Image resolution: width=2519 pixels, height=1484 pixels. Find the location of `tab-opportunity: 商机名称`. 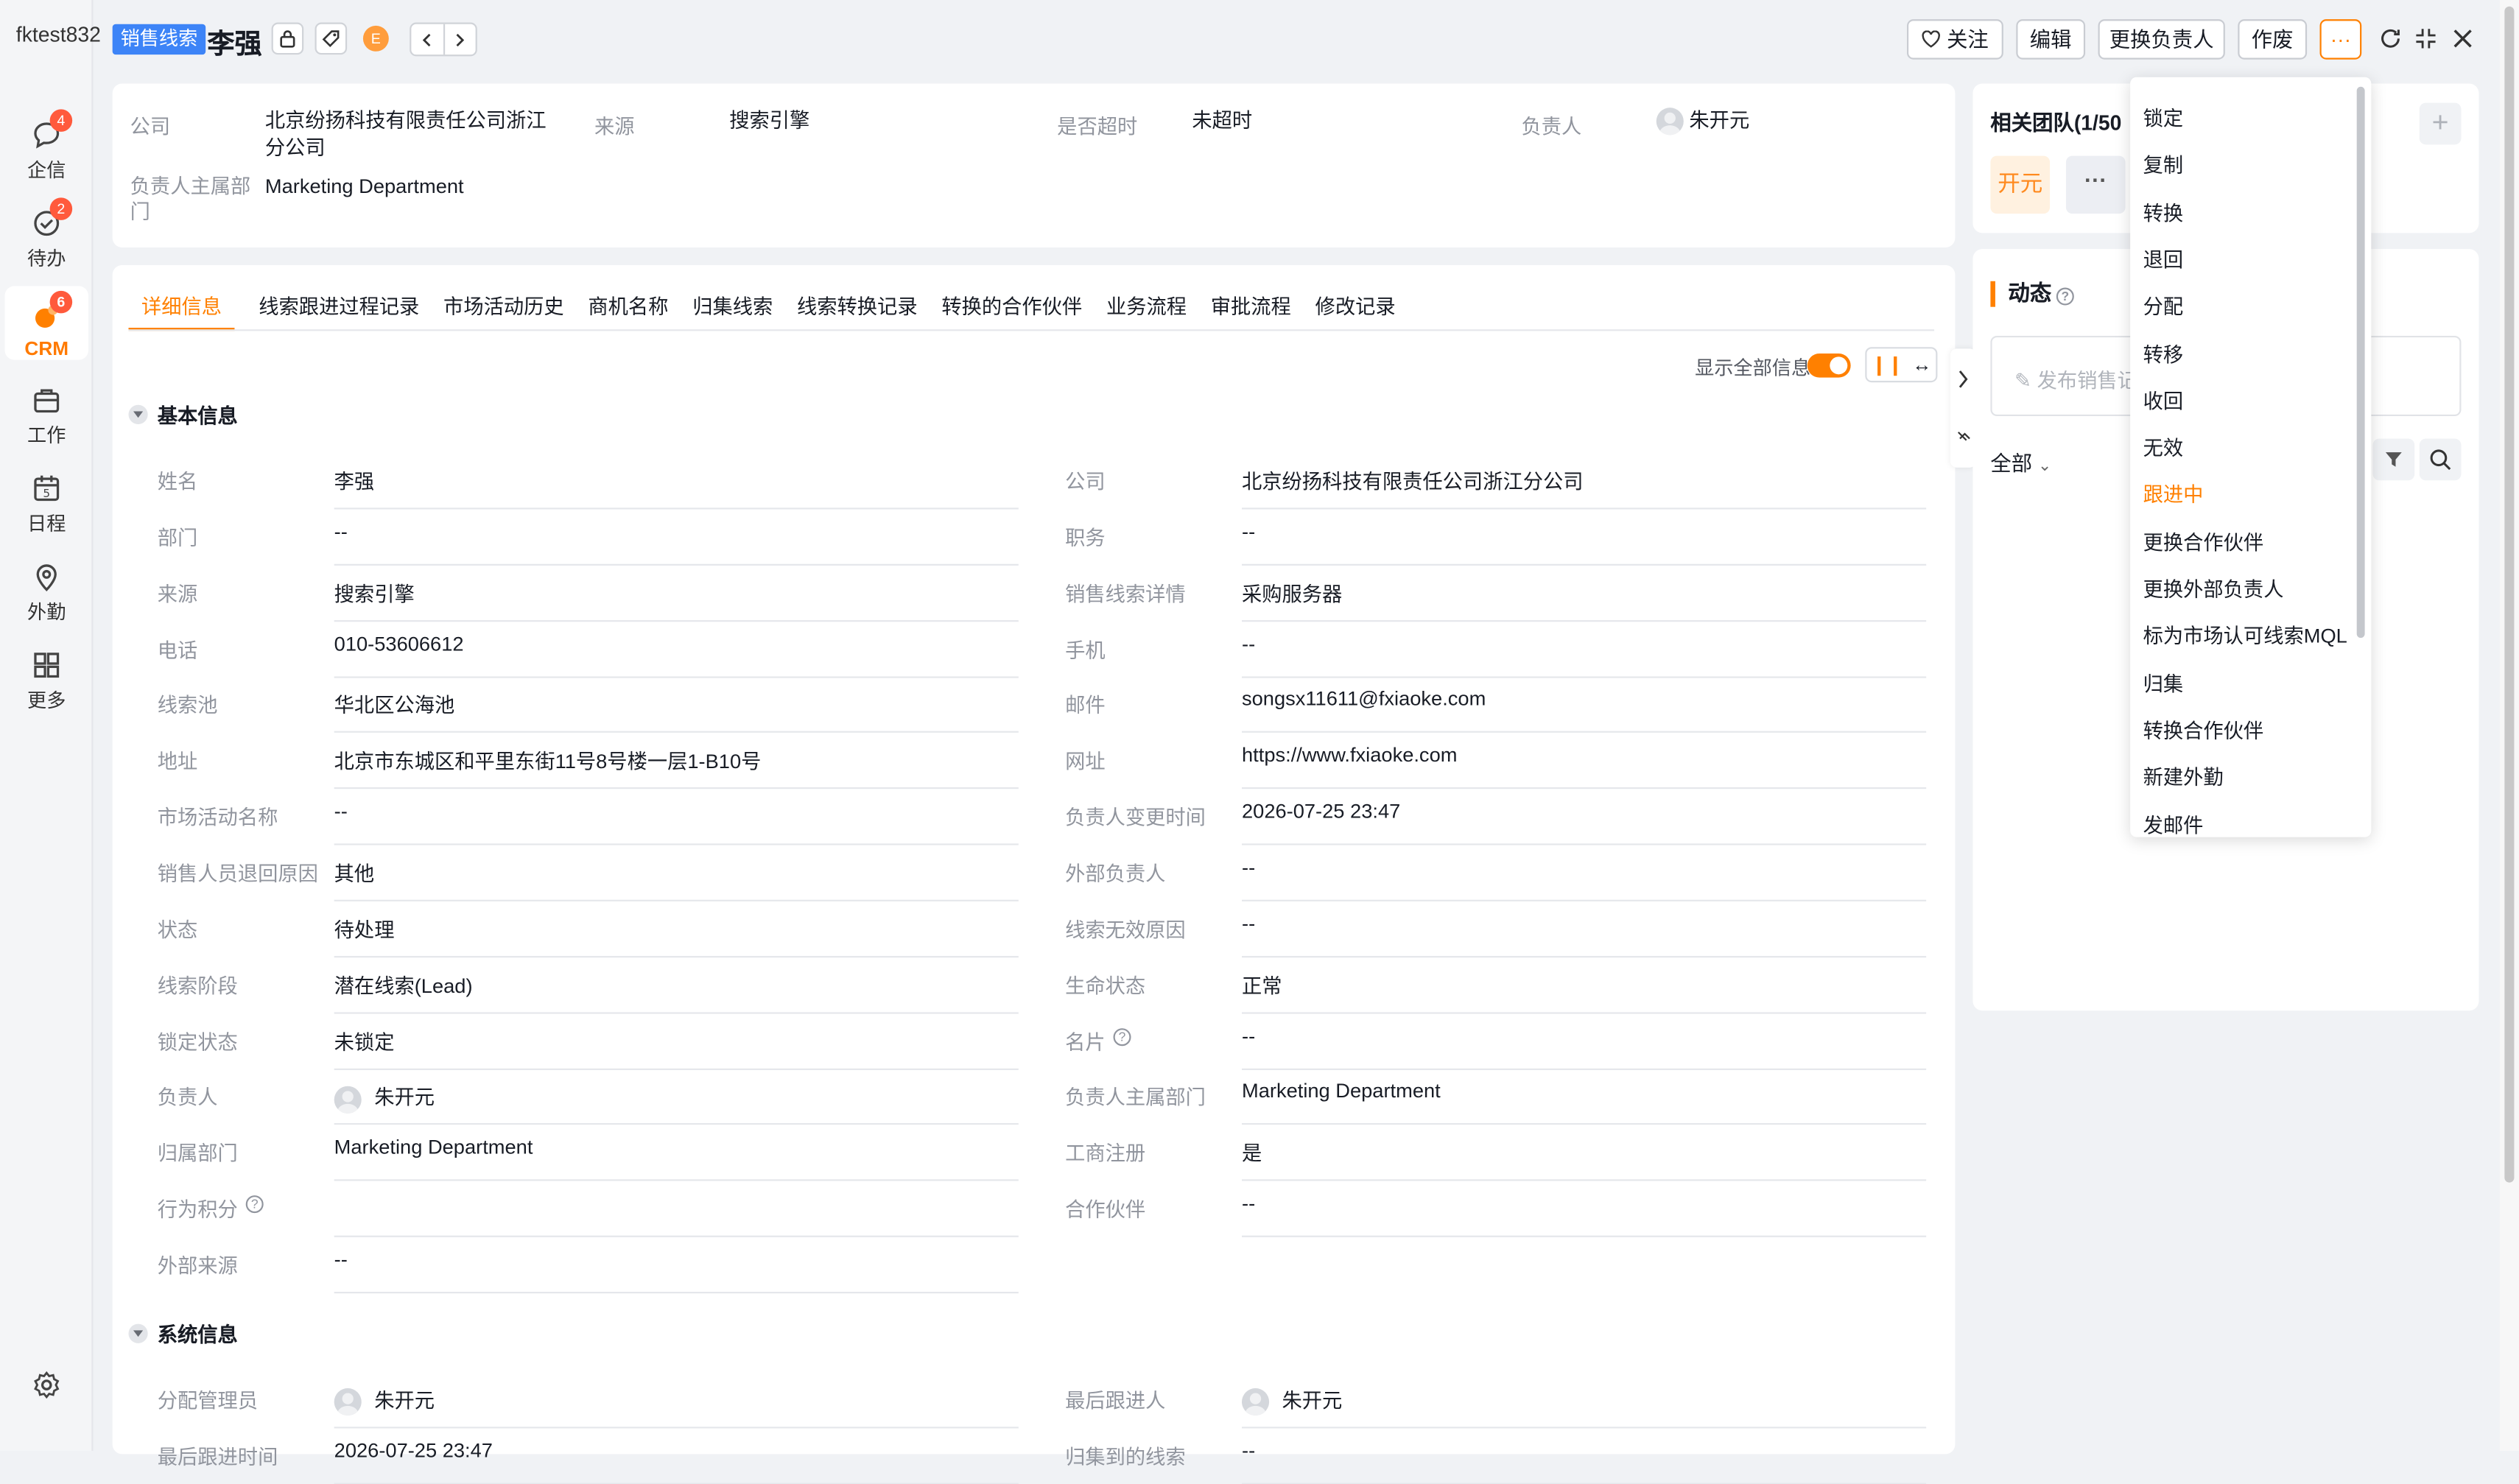

tab-opportunity: 商机名称 is located at coordinates (628, 310).